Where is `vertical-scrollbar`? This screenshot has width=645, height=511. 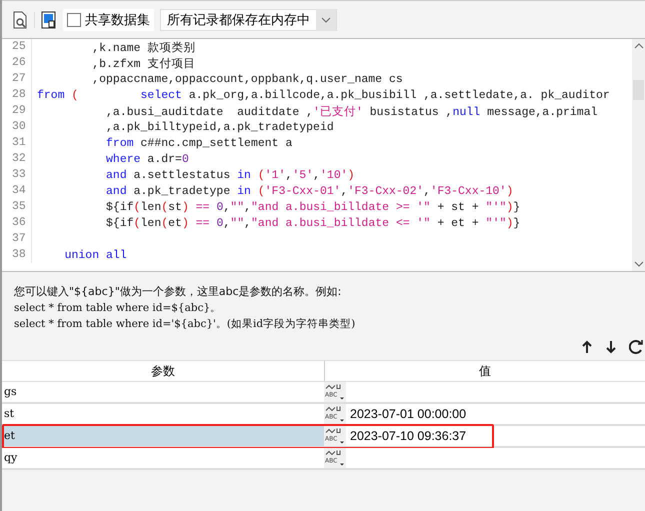
vertical-scrollbar is located at coordinates (638, 155).